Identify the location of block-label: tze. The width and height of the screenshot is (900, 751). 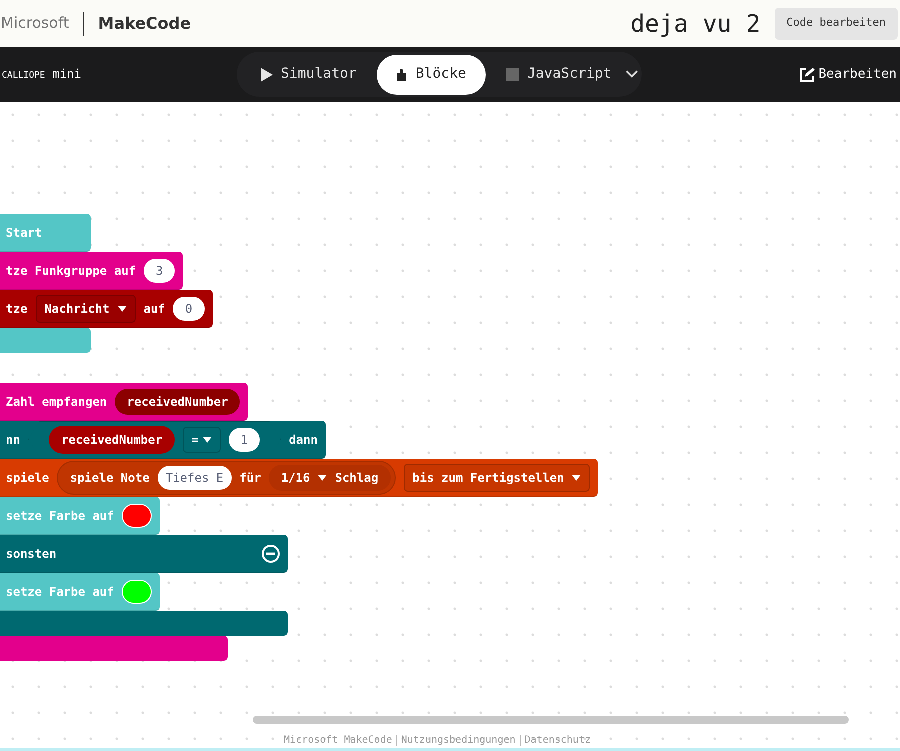
(17, 309).